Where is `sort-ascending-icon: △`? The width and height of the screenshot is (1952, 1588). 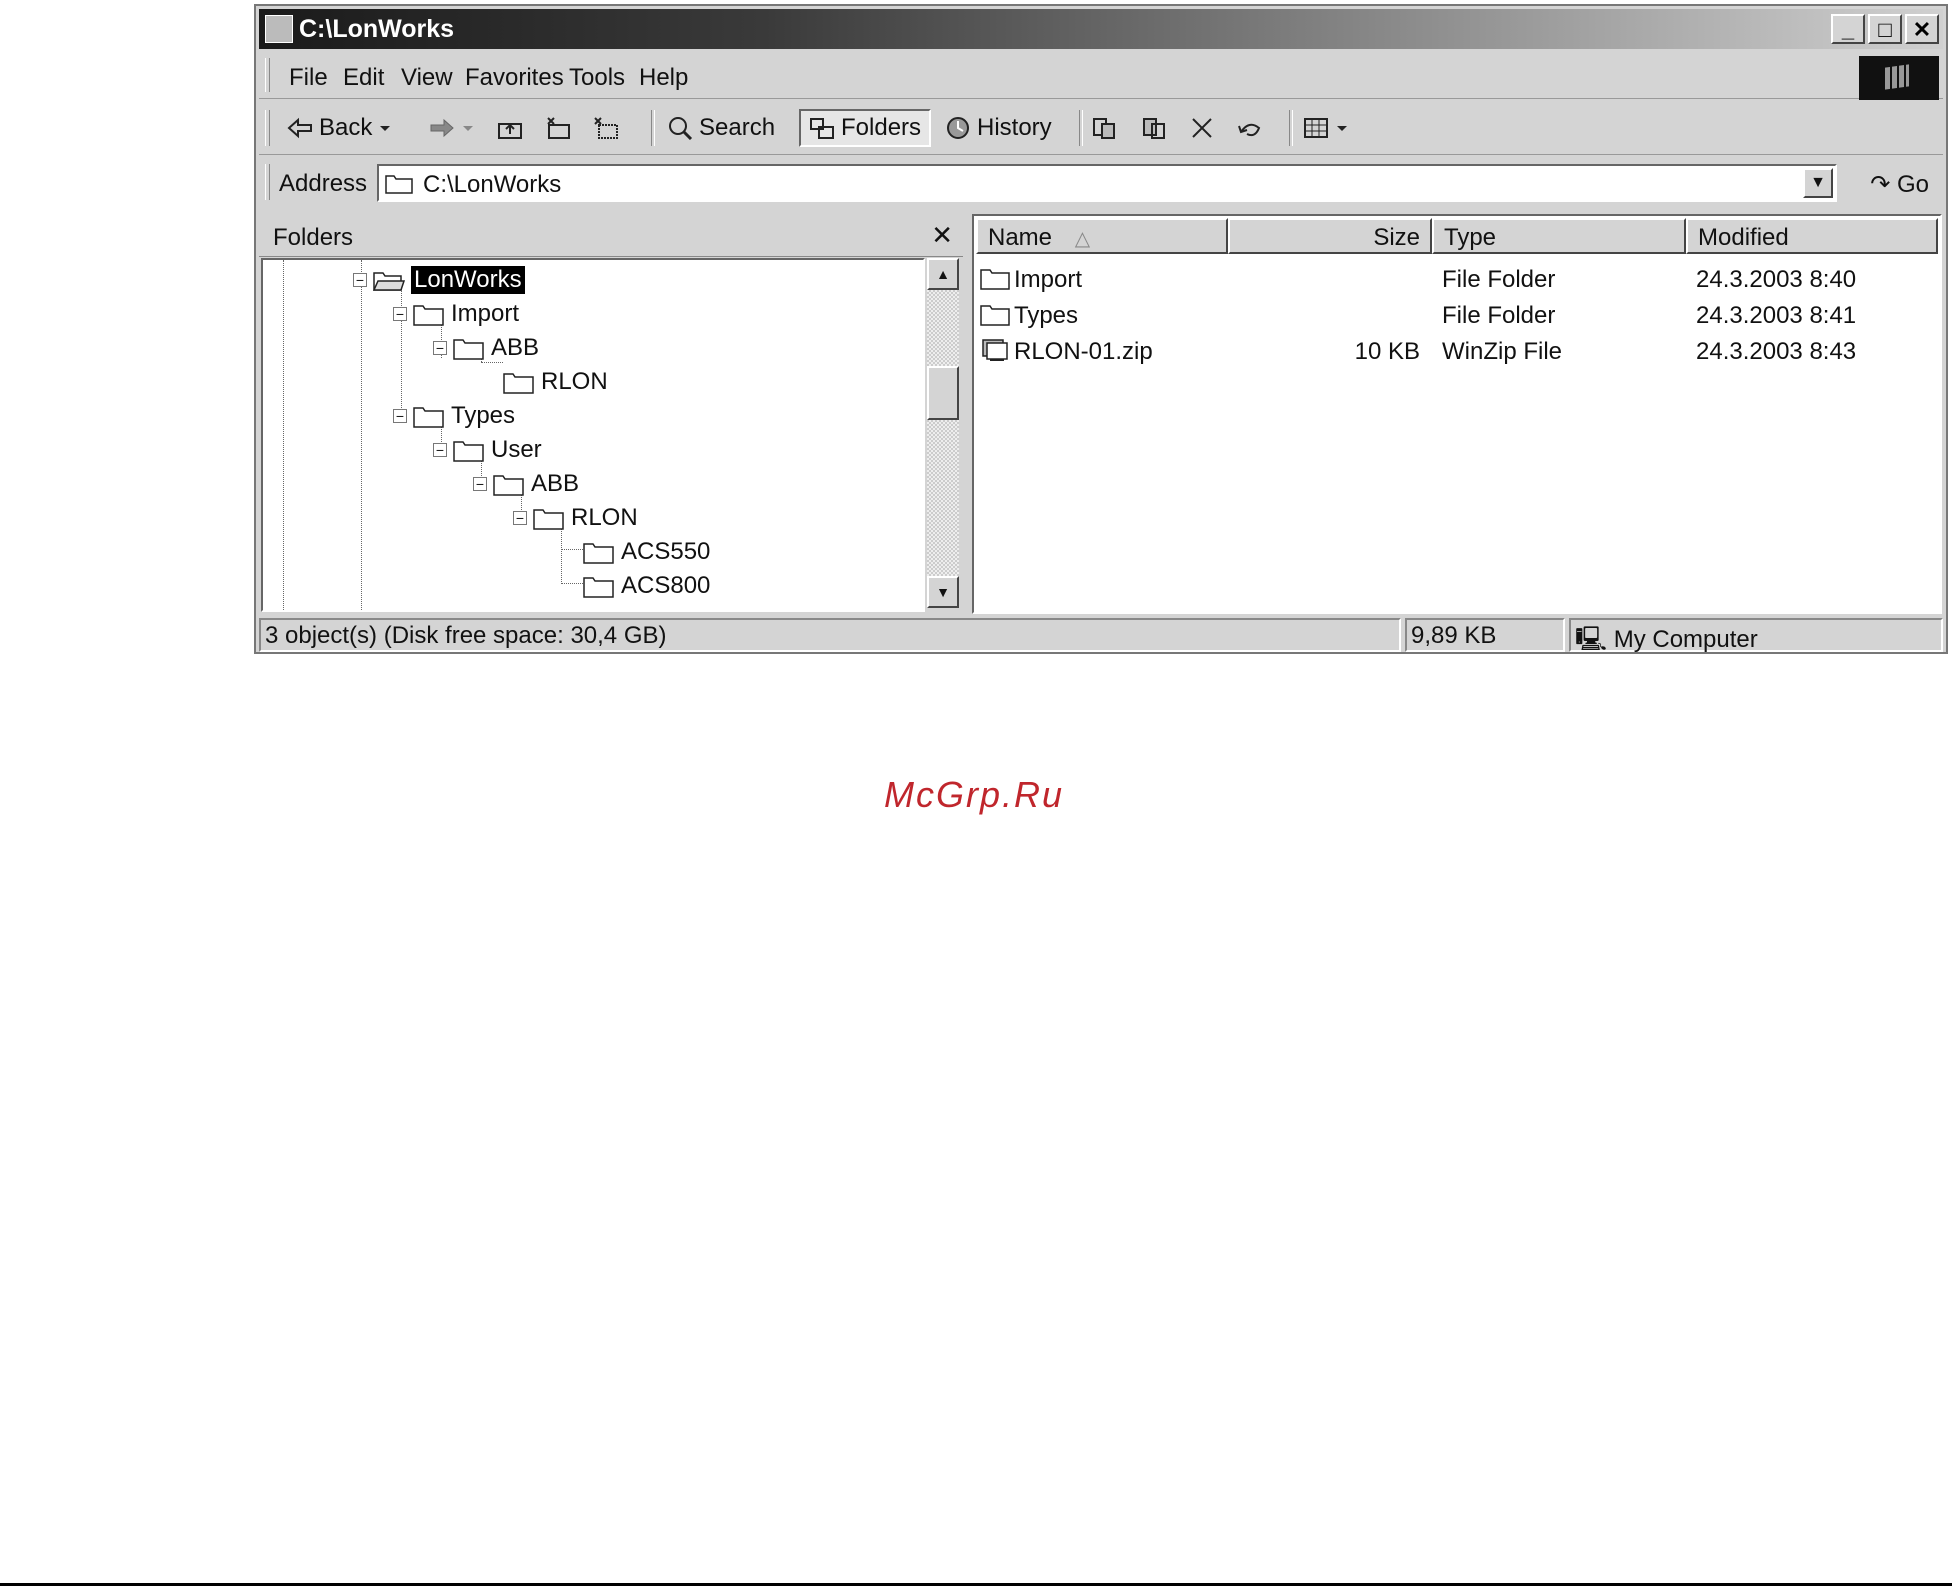
sort-ascending-icon: △ is located at coordinates (1082, 239).